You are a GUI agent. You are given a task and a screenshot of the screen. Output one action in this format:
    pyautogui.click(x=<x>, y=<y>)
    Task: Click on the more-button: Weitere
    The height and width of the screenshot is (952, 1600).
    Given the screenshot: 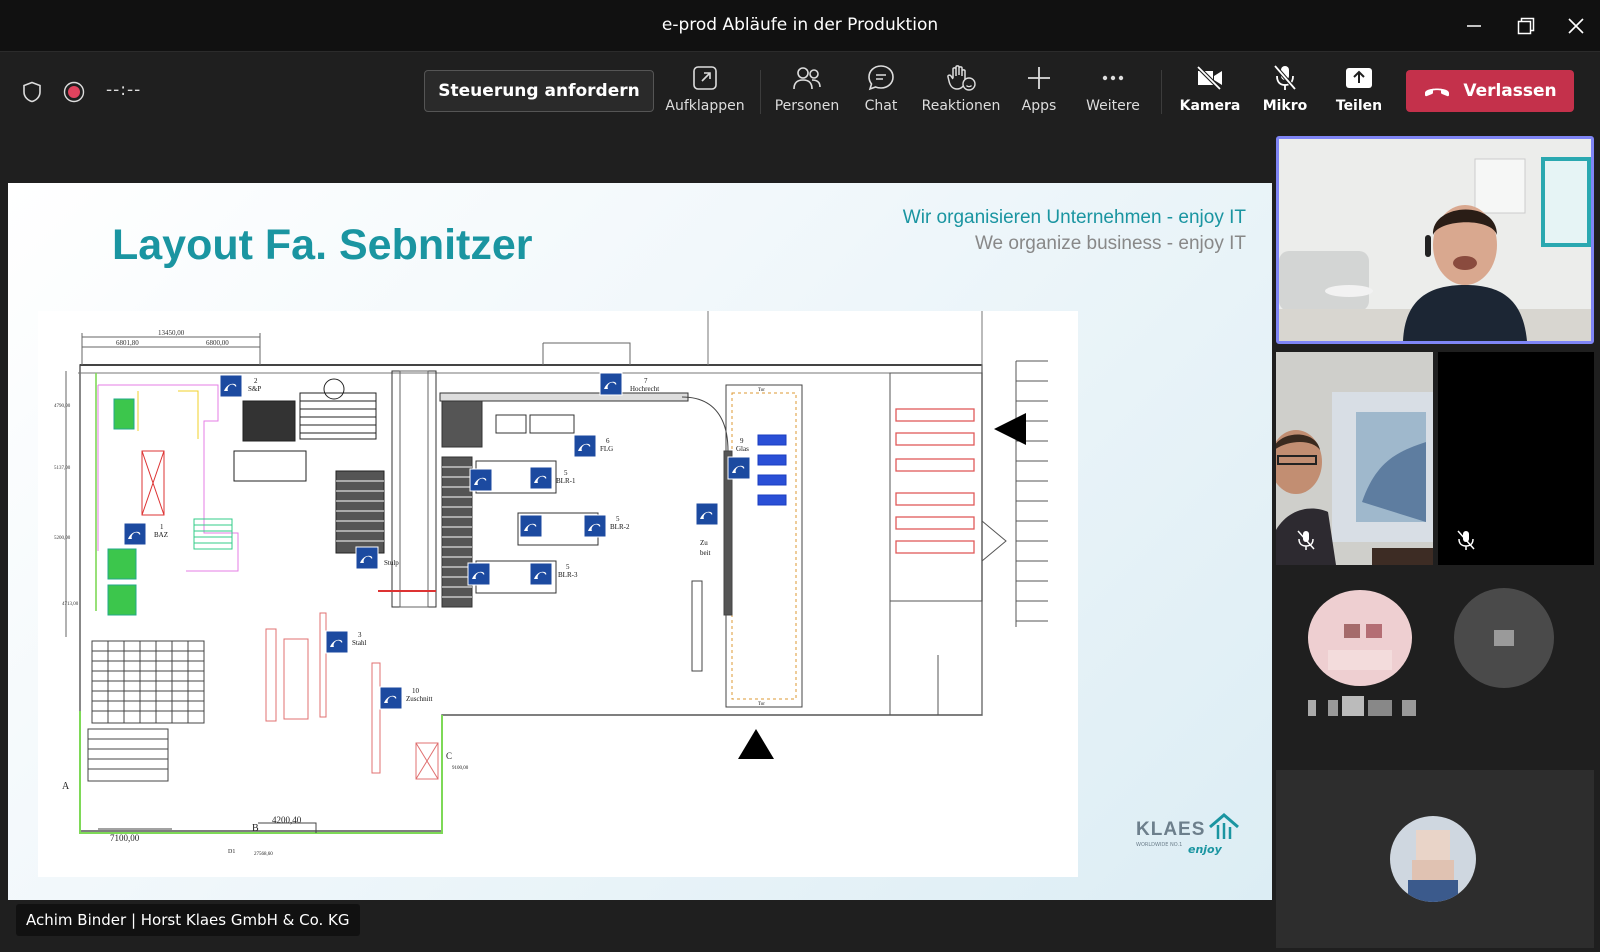 What is the action you would take?
    pyautogui.click(x=1113, y=93)
    